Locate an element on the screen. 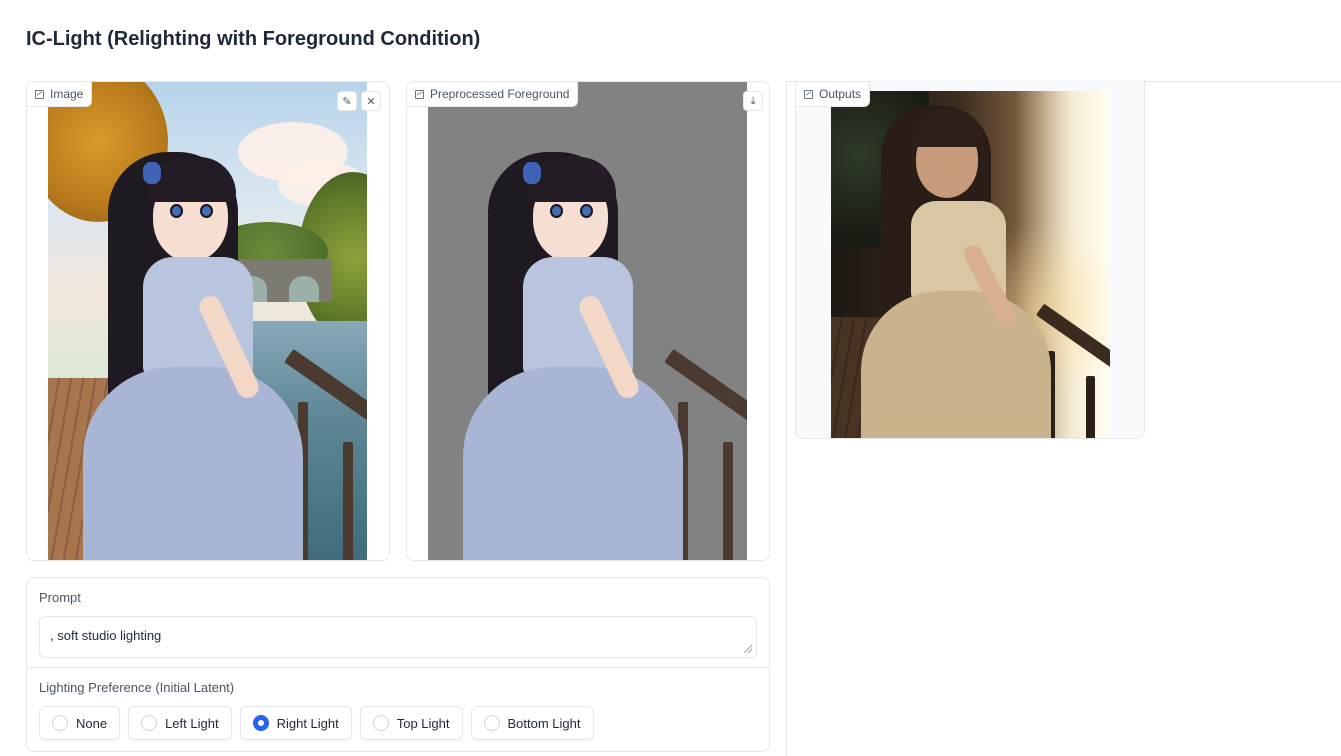  outputs-panel: Outputs is located at coordinates (970, 260).